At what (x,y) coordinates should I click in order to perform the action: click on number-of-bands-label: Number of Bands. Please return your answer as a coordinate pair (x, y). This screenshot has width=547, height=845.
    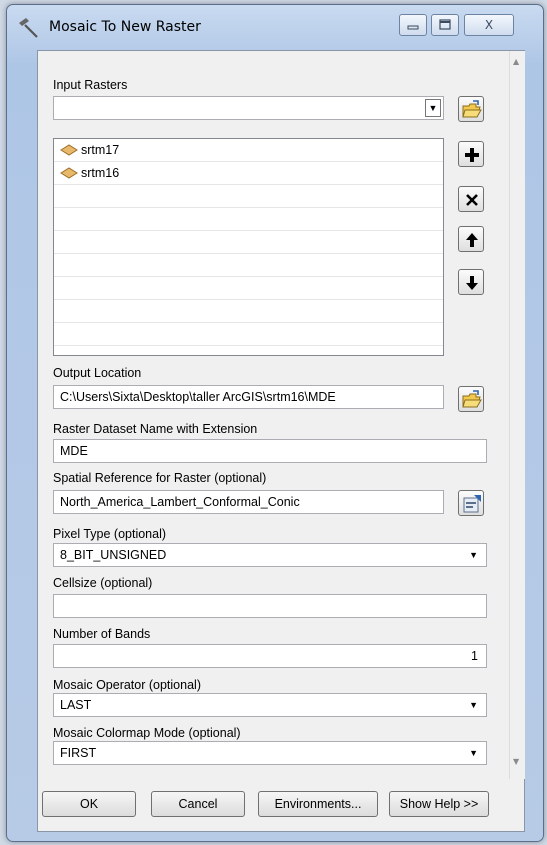
    Looking at the image, I should click on (102, 634).